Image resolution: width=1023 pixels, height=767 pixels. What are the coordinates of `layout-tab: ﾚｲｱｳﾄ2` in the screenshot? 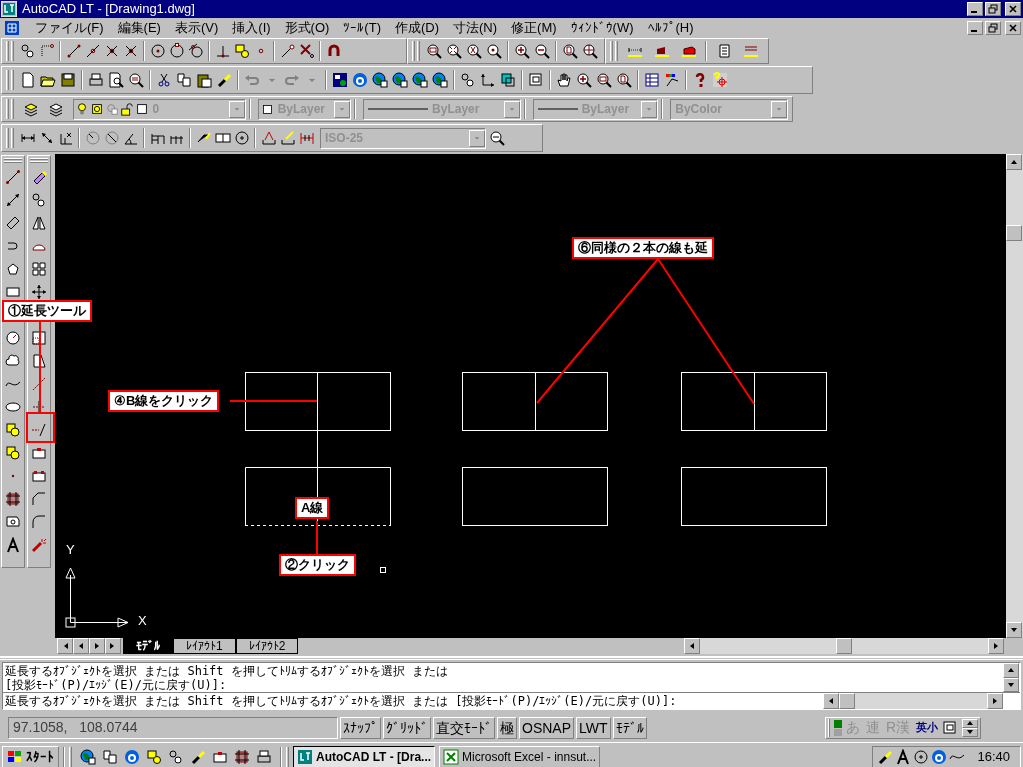 It's located at (267, 646).